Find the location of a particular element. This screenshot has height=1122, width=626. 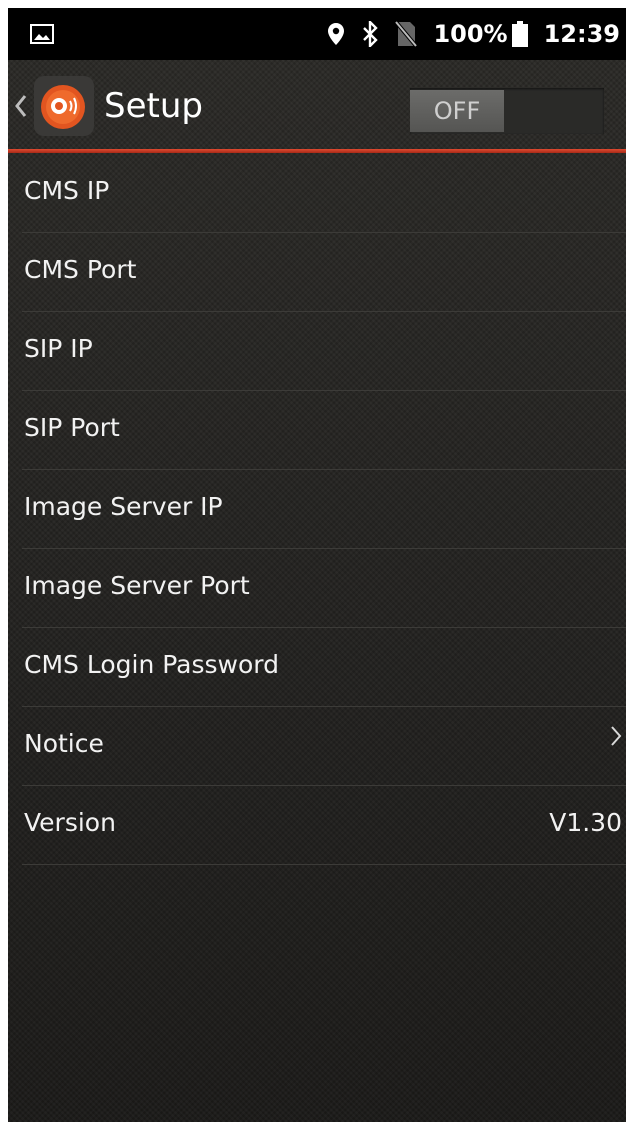

app-bar: Setup OFF is located at coordinates (317, 106).